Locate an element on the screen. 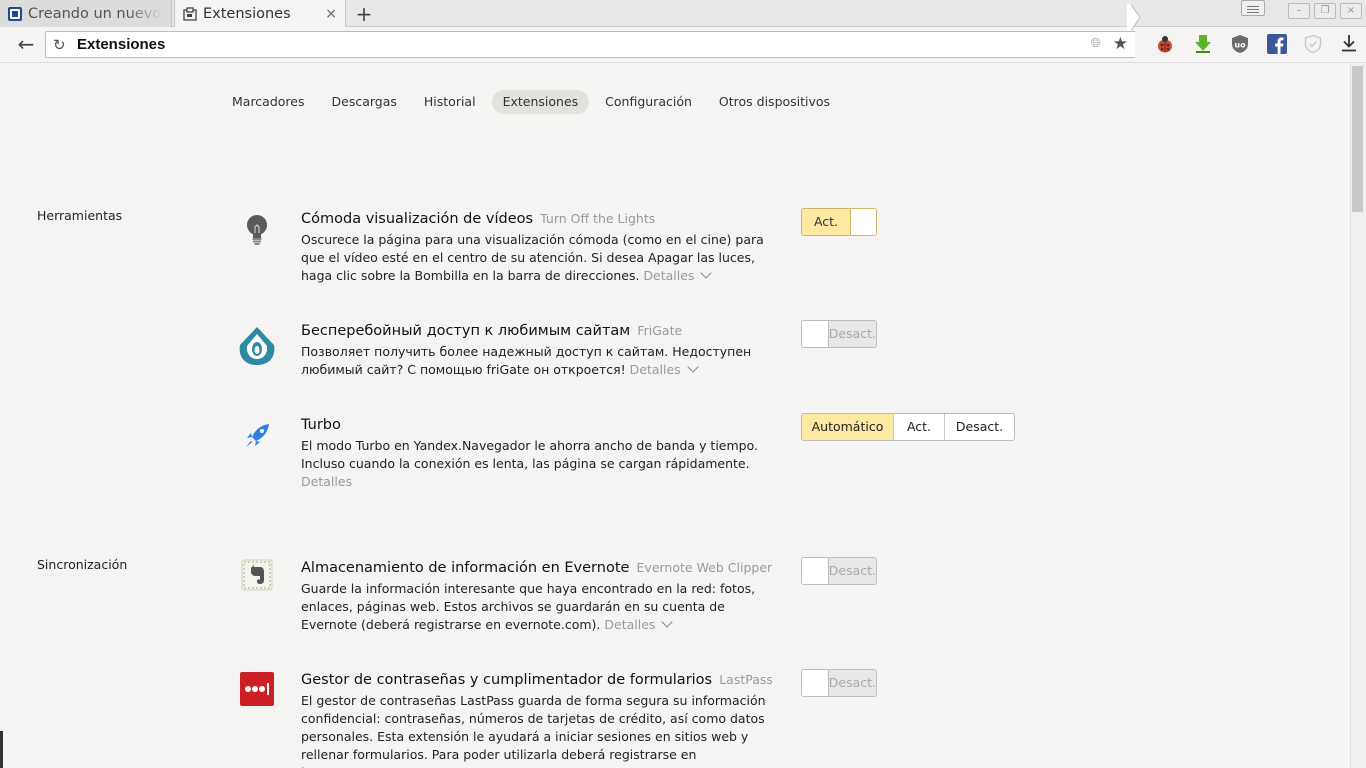  extension-subtitle: Turn Off the Lights is located at coordinates (598, 218).